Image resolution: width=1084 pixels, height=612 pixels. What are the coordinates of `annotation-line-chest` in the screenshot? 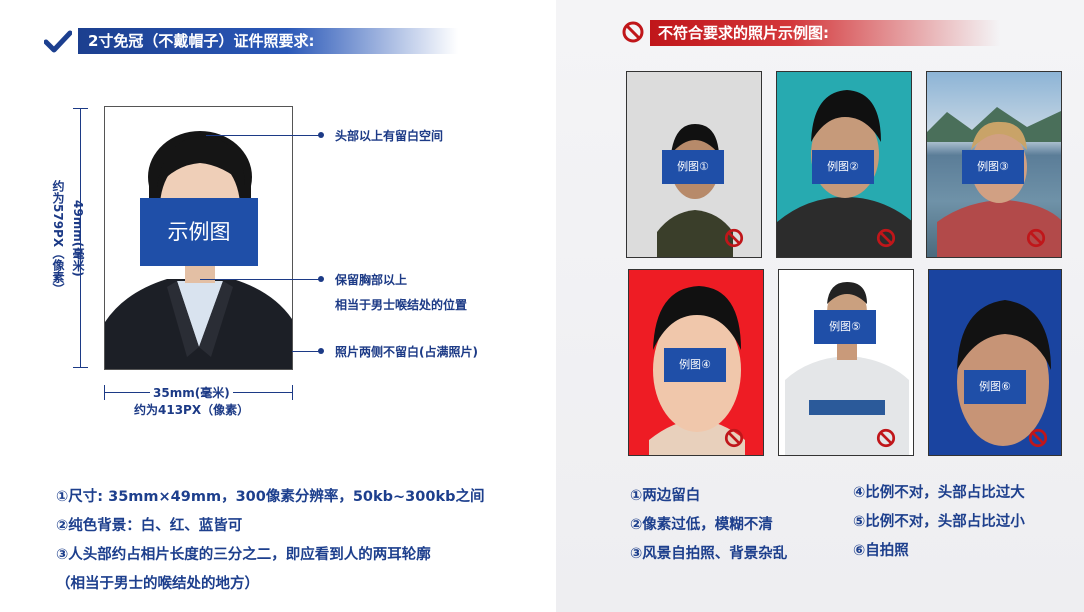 It's located at (260, 279).